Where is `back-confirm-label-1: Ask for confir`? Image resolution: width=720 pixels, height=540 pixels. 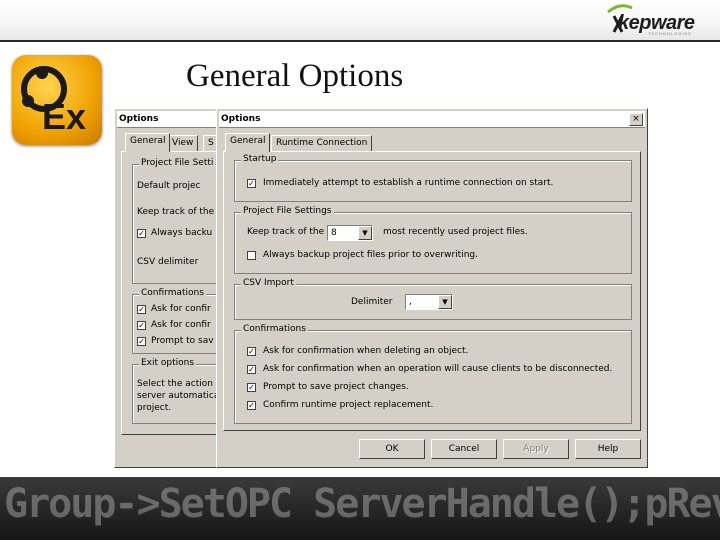 back-confirm-label-1: Ask for confir is located at coordinates (181, 309).